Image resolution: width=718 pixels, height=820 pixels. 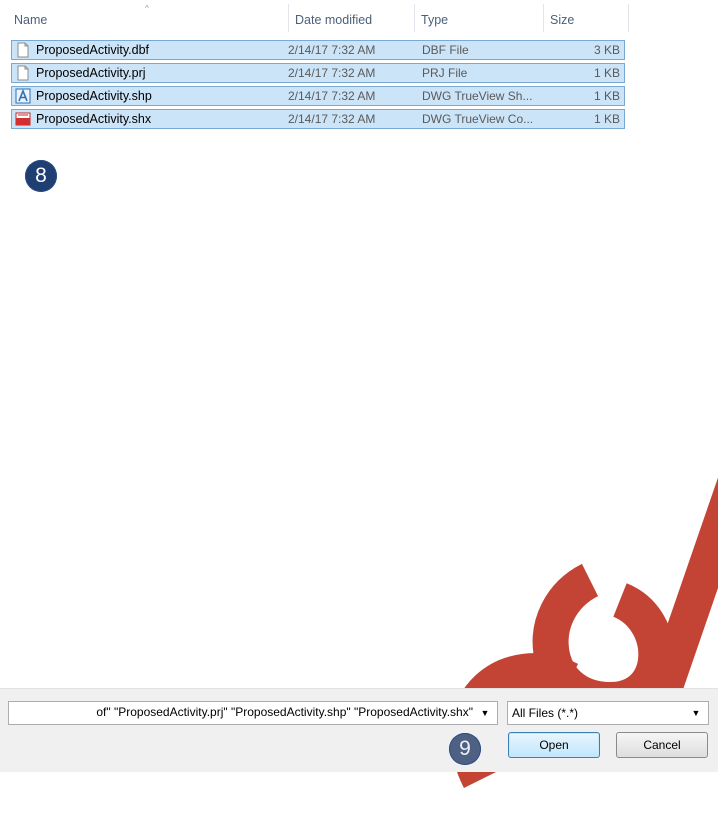 I want to click on column-type-header: Type, so click(x=479, y=18).